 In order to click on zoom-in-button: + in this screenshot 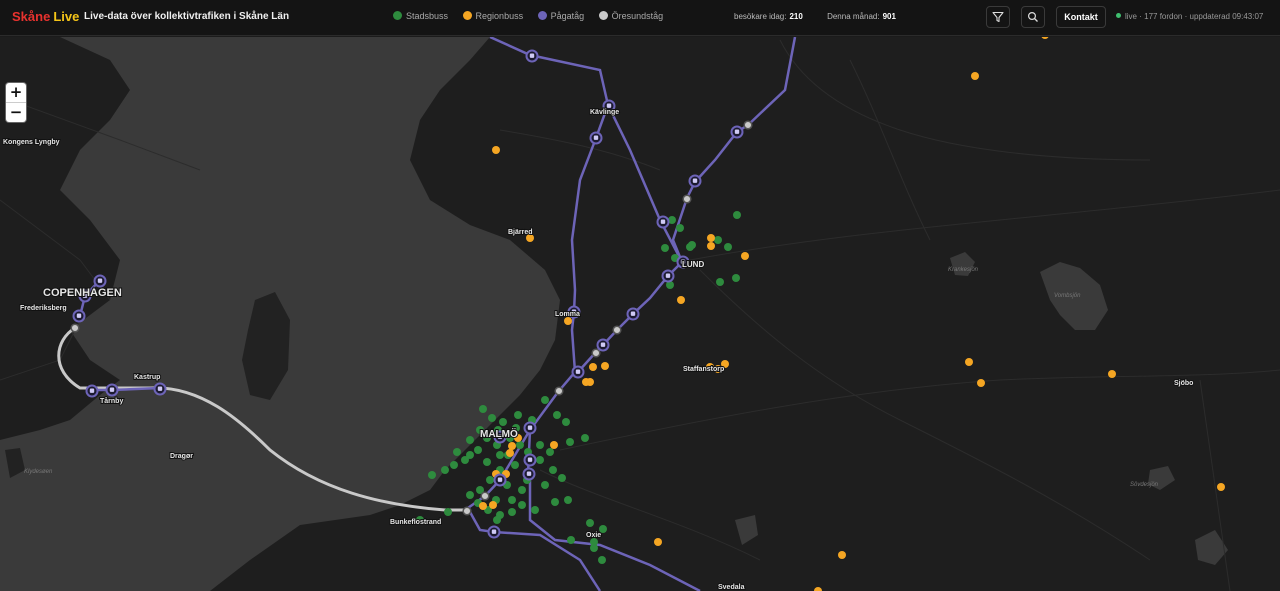, I will do `click(16, 93)`.